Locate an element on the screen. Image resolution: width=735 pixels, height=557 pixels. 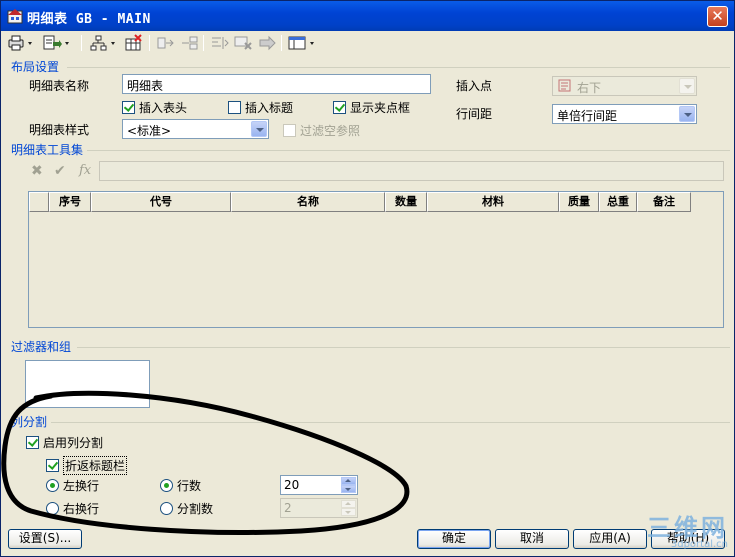
table-header: 序号 代号 名称 数量 材料 质量 总重 备注 is located at coordinates (360, 202).